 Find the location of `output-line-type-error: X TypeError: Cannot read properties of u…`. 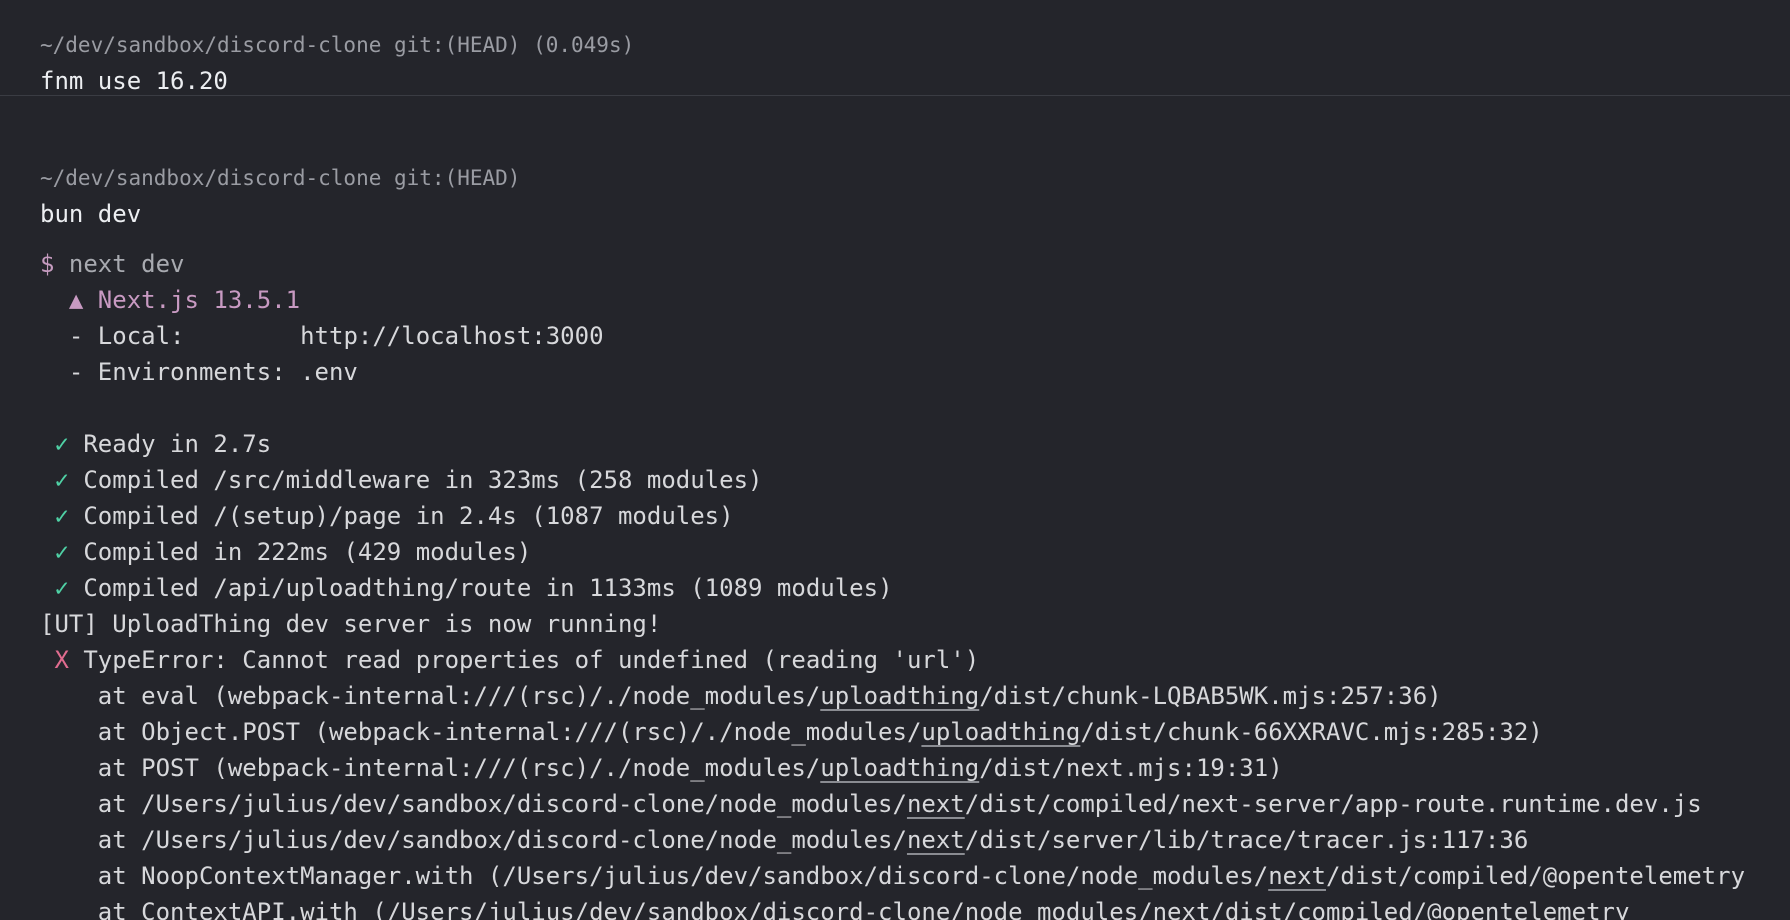

output-line-type-error: X TypeError: Cannot read properties of u… is located at coordinates (892, 660).